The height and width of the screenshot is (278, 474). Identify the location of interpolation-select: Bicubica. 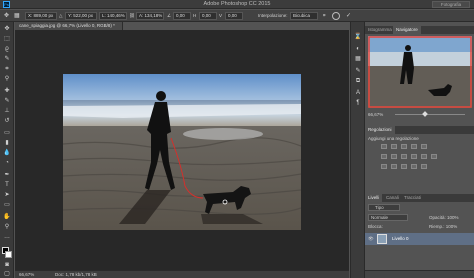
(304, 16).